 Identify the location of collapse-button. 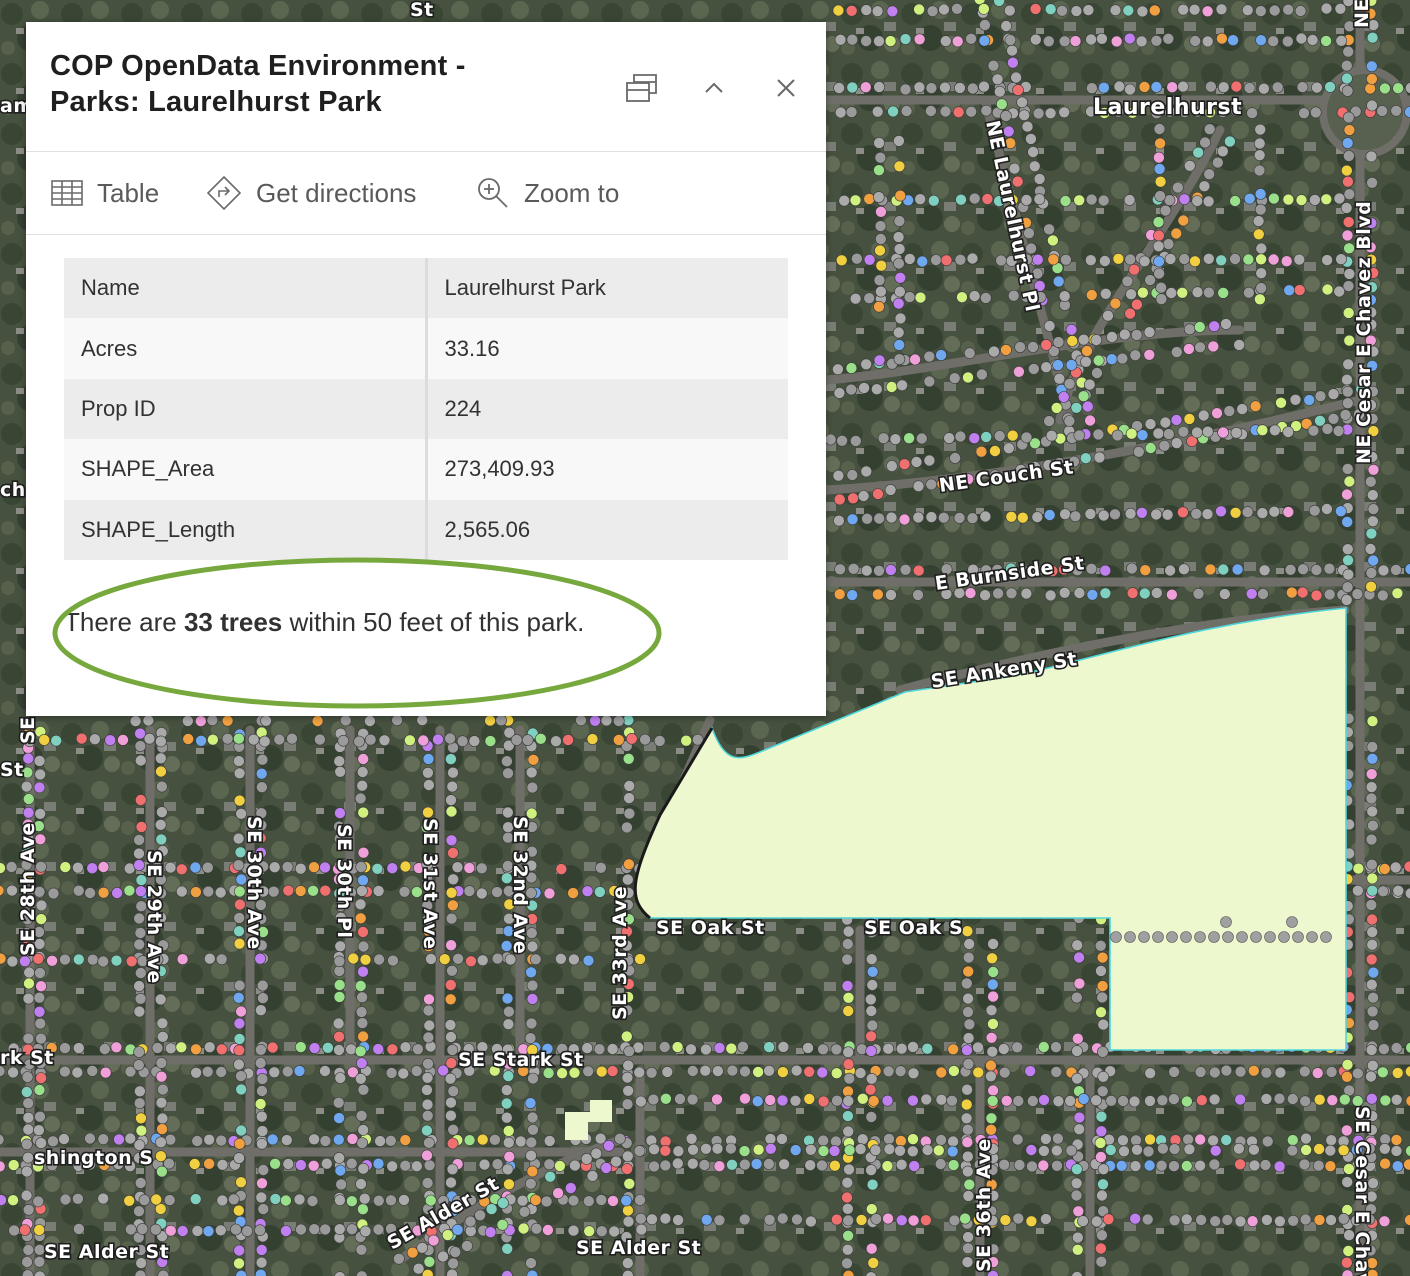
(714, 88).